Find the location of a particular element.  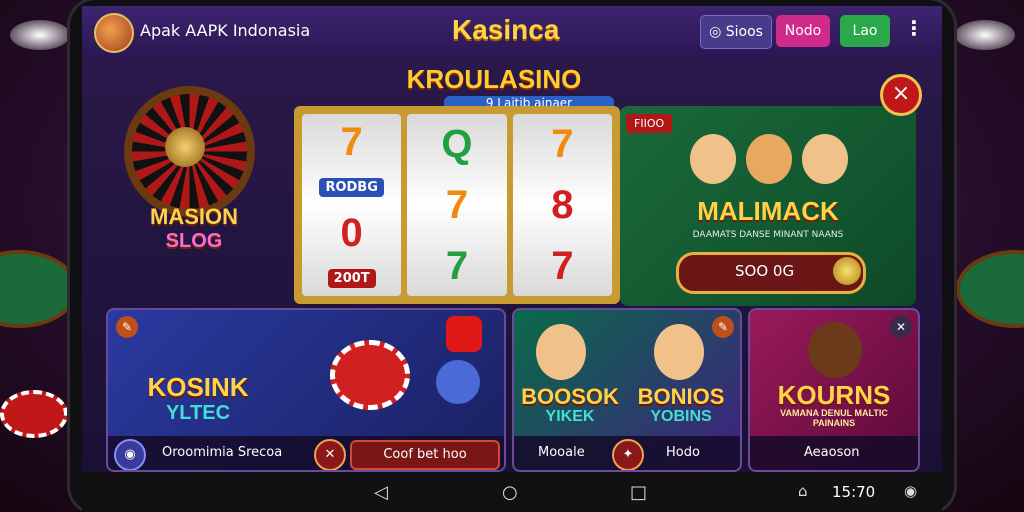

reel-2: Q 7 7 is located at coordinates (457, 205).